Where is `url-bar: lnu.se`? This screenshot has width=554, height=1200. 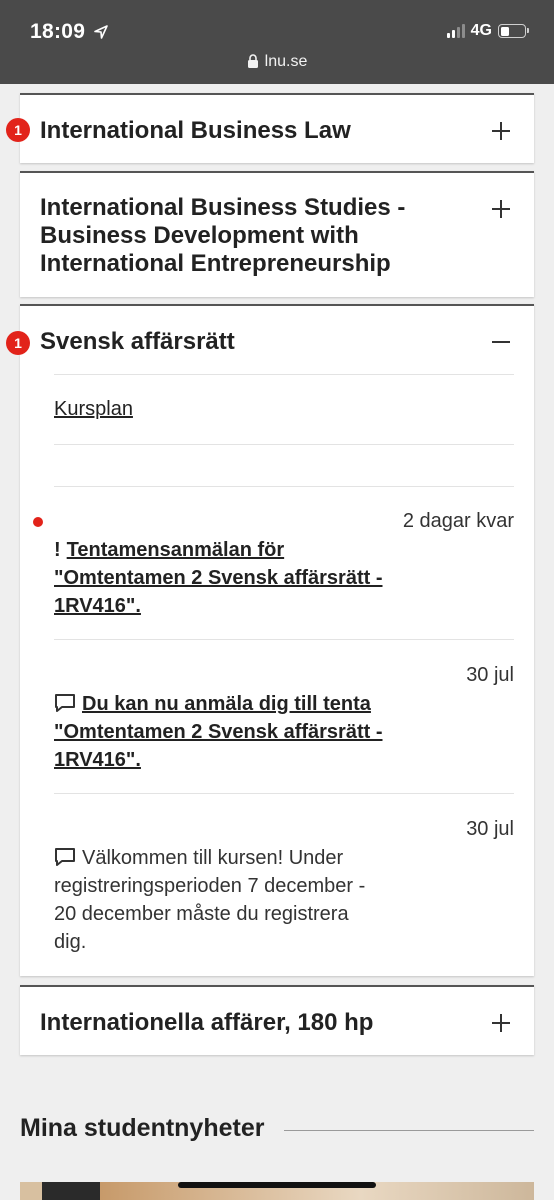
url-bar: lnu.se is located at coordinates (277, 62).